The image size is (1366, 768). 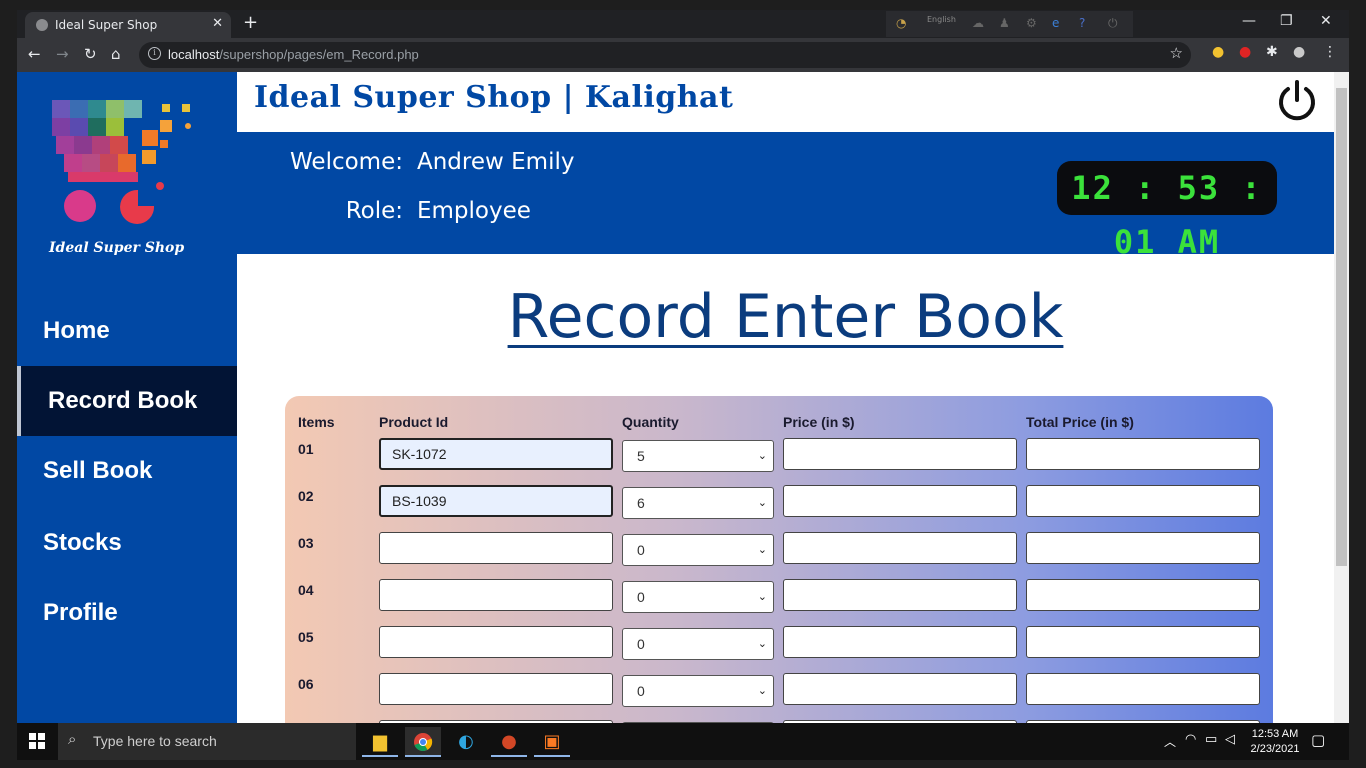 What do you see at coordinates (37, 741) in the screenshot?
I see `windows-start-icon` at bounding box center [37, 741].